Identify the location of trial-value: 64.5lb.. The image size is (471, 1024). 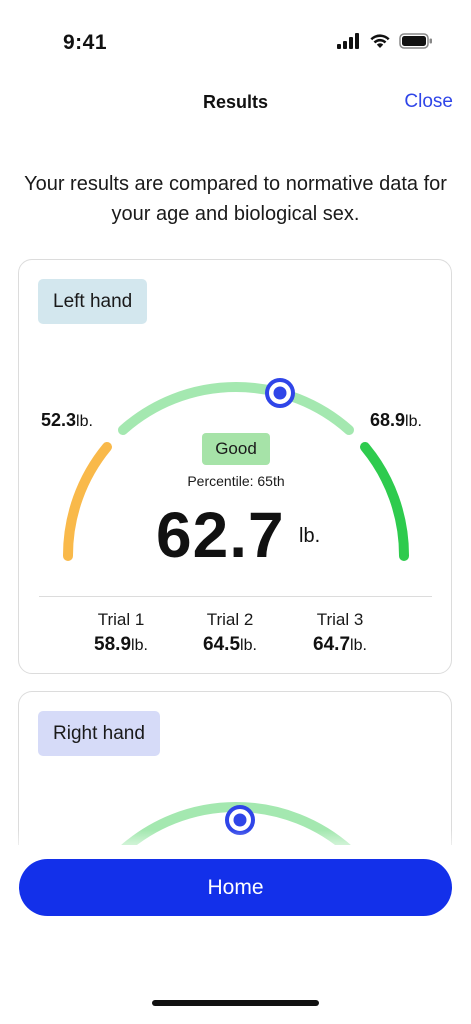
(230, 644).